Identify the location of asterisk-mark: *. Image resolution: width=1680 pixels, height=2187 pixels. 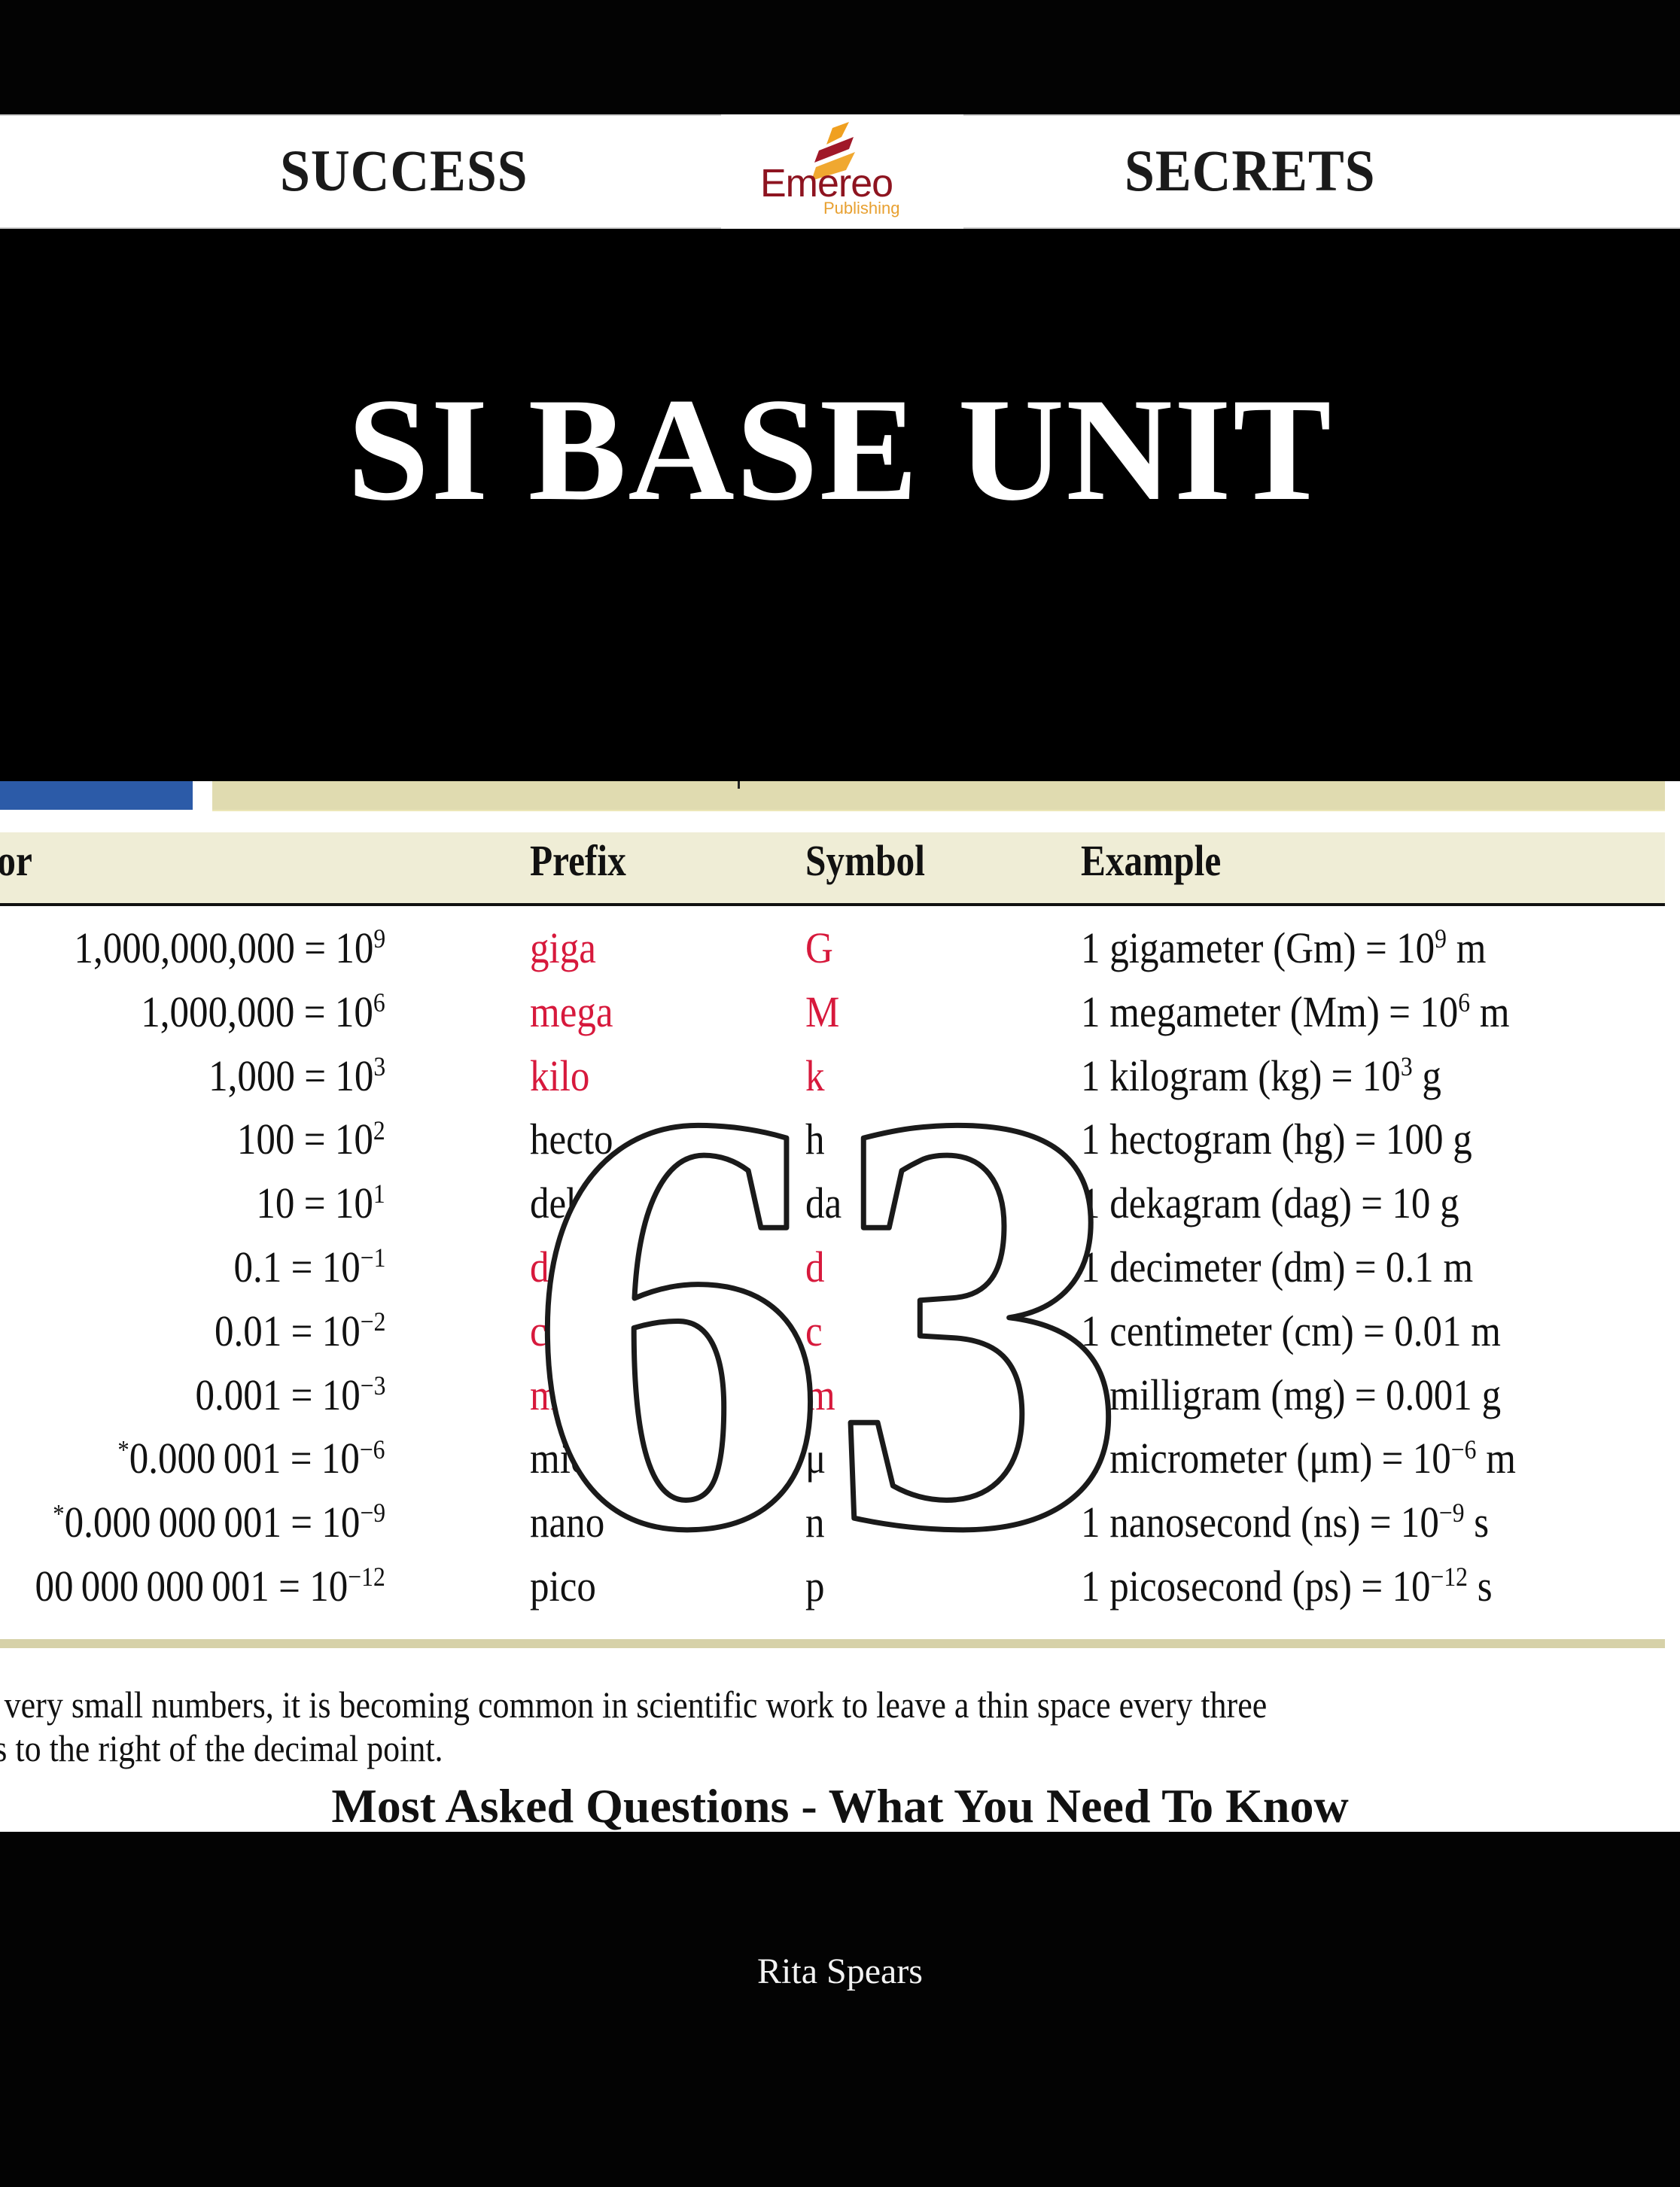
(123, 1450).